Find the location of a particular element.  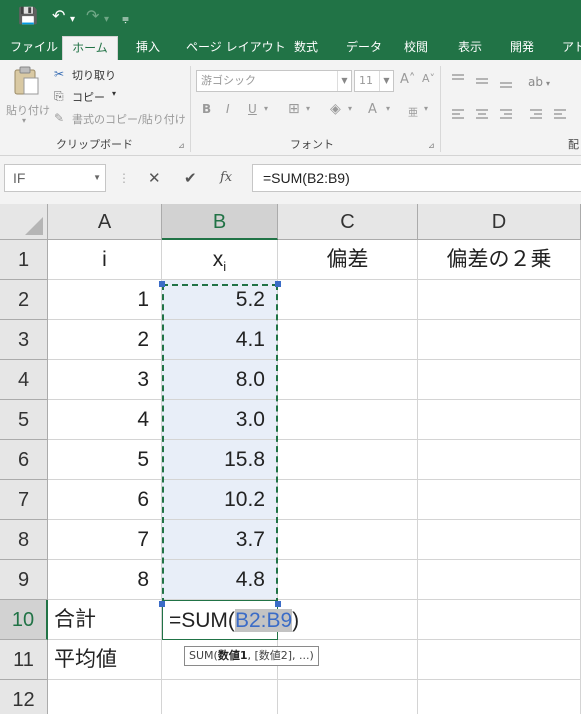

paste-button: 貼り付け ▾ is located at coordinates (27, 98).